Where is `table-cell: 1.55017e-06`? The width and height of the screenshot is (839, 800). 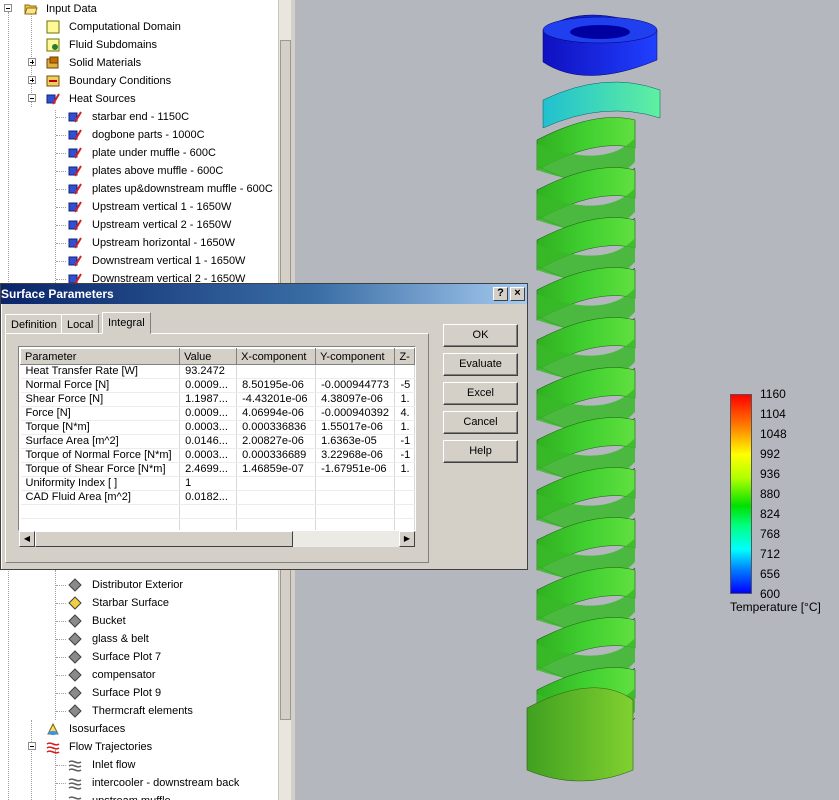
table-cell: 1.55017e-06 is located at coordinates (355, 427).